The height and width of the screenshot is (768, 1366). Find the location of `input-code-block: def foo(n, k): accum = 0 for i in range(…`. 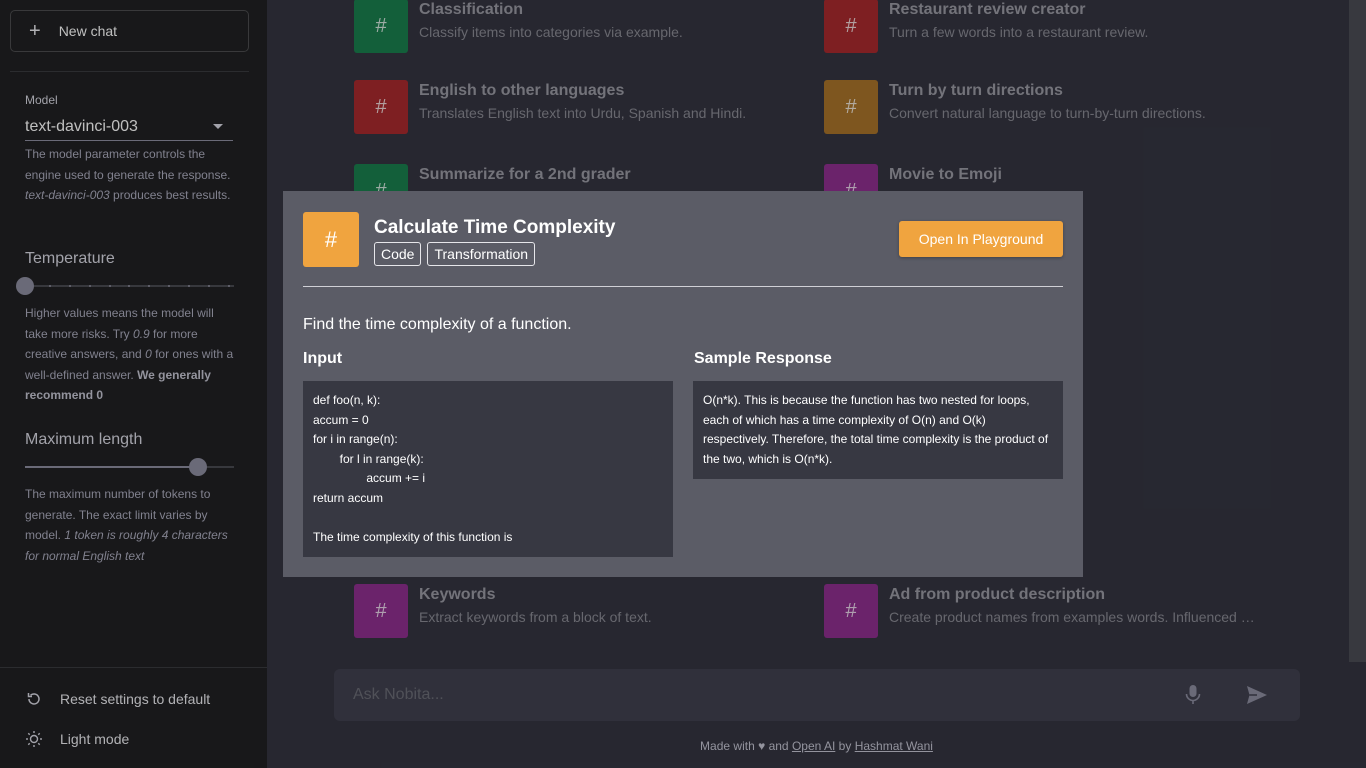

input-code-block: def foo(n, k): accum = 0 for i in range(… is located at coordinates (488, 469).